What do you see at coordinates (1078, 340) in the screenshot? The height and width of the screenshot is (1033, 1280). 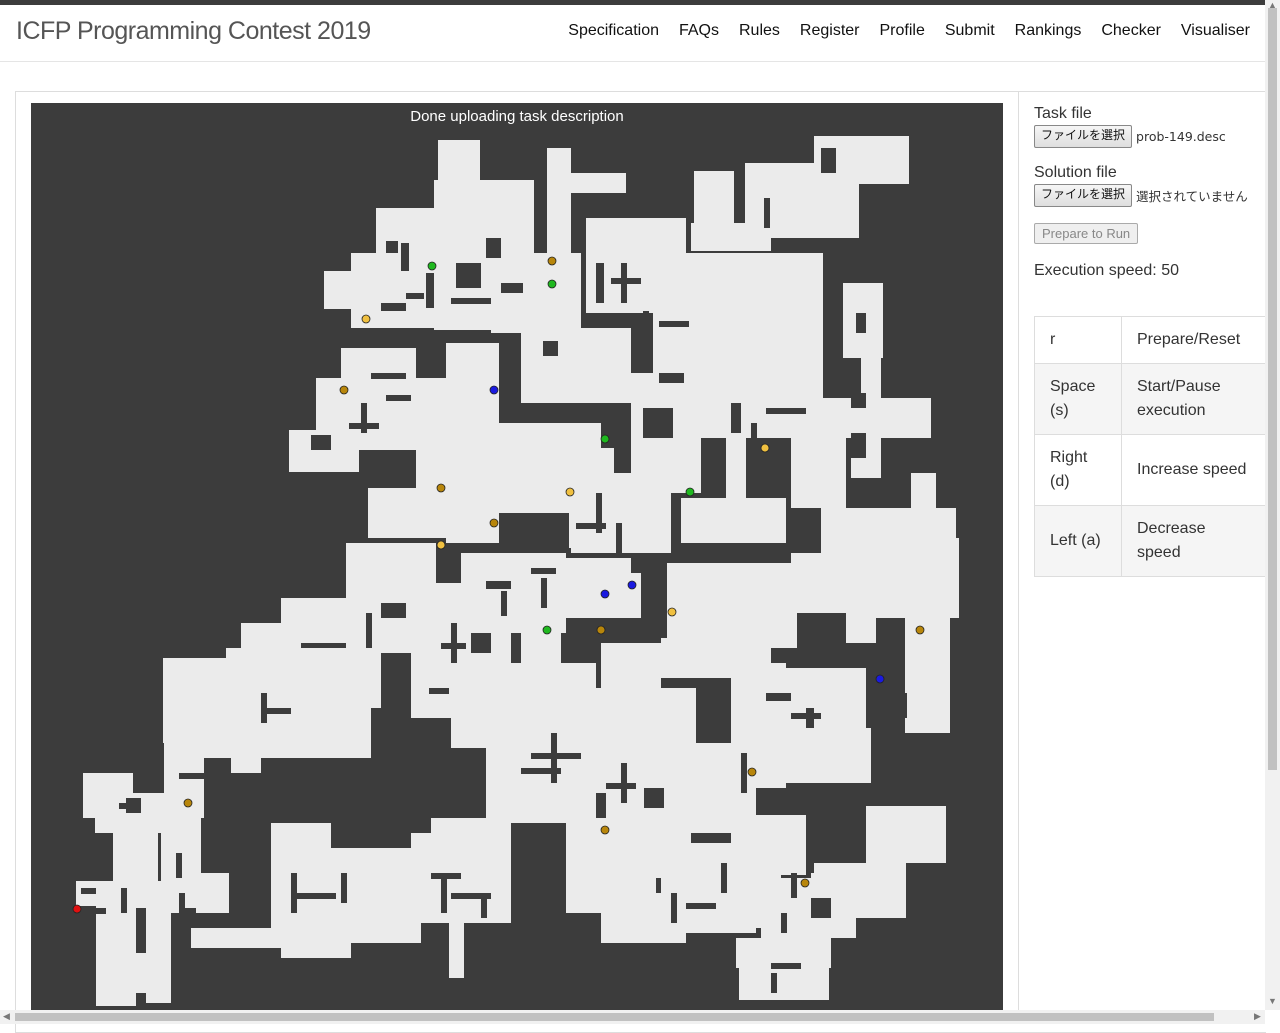 I see `shortcut-key: r` at bounding box center [1078, 340].